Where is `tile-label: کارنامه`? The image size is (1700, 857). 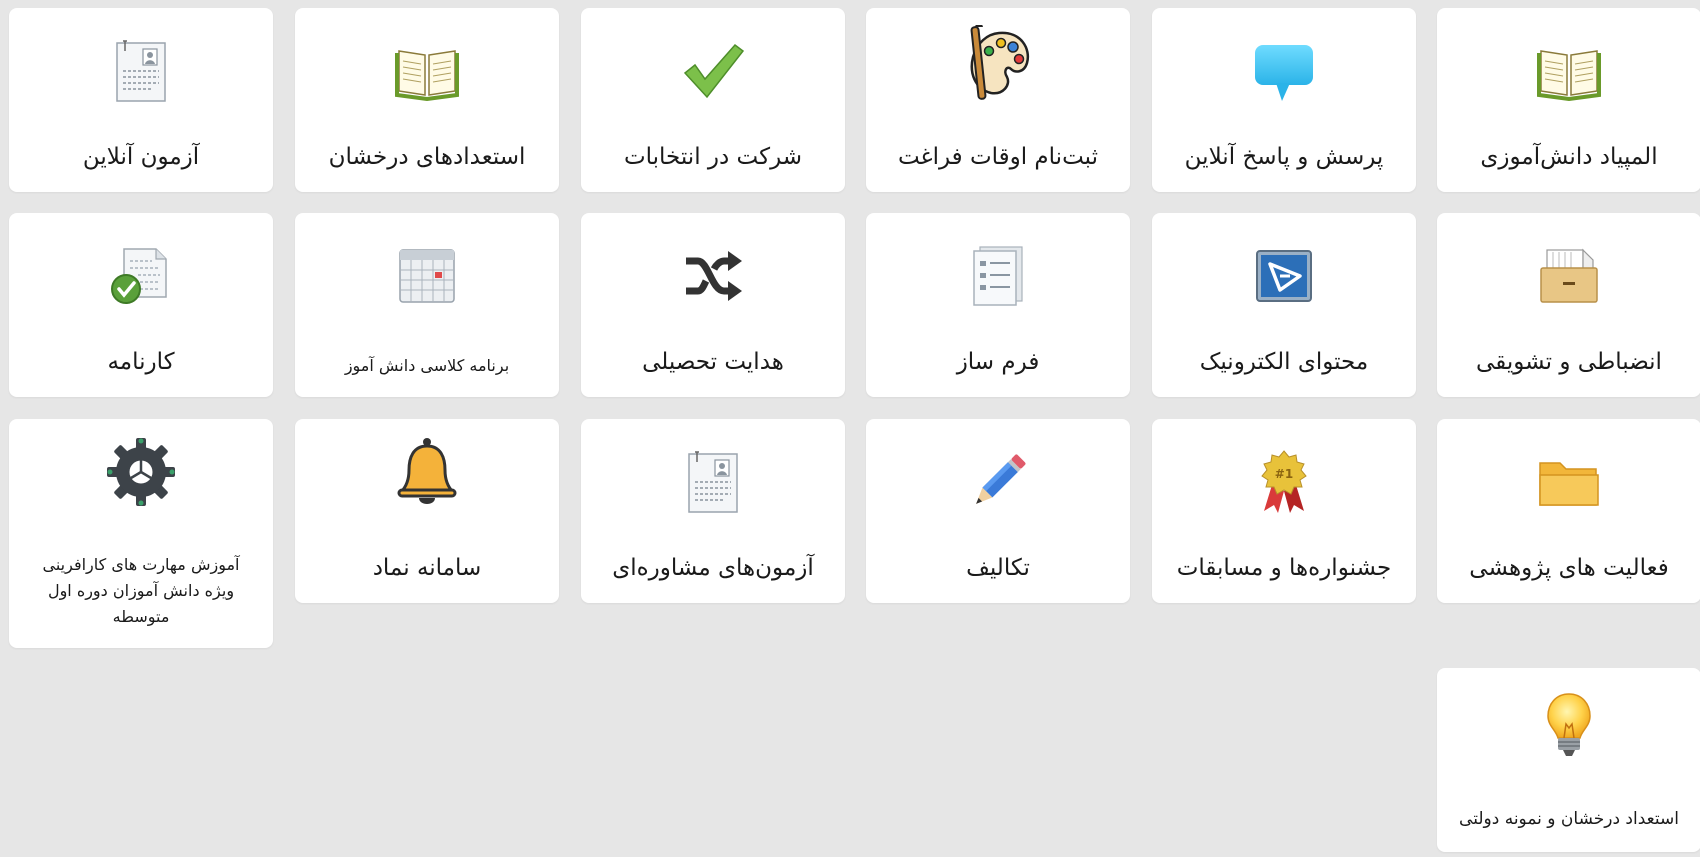 tile-label: کارنامه is located at coordinates (141, 362).